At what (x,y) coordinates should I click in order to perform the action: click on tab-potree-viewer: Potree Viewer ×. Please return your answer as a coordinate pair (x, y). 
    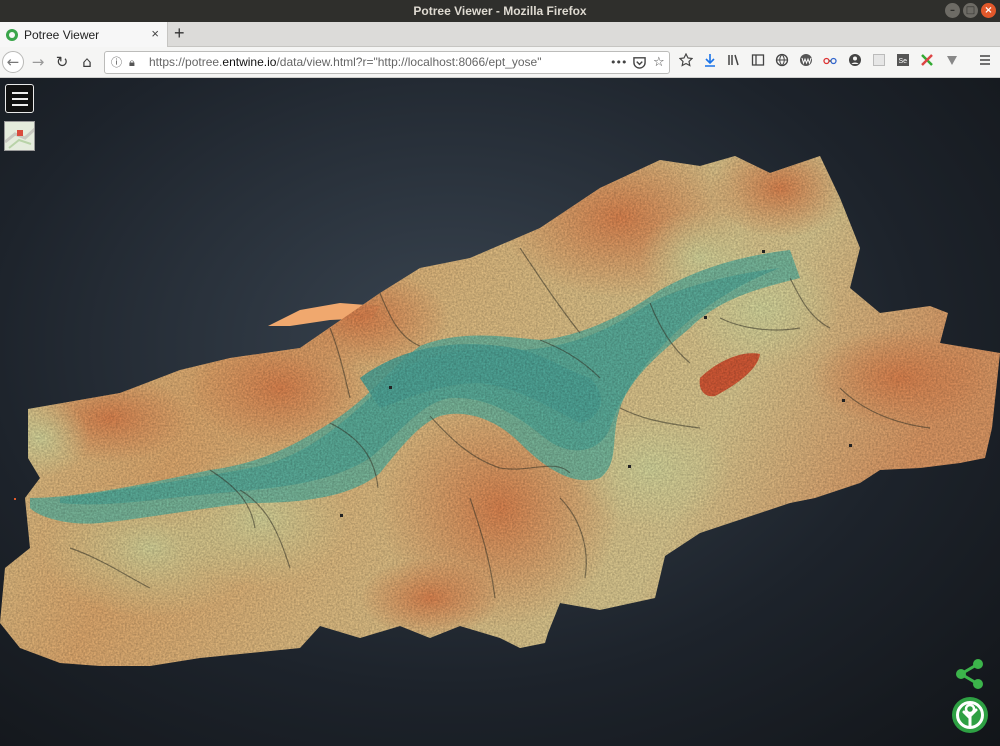
    Looking at the image, I should click on (84, 34).